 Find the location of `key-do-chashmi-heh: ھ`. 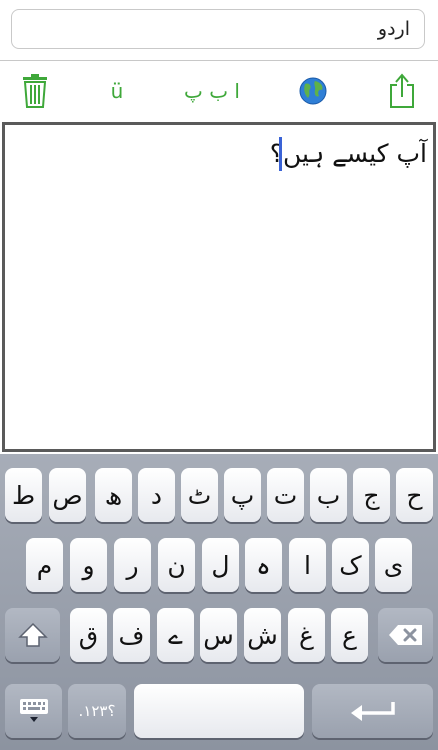

key-do-chashmi-heh: ھ is located at coordinates (113, 495).